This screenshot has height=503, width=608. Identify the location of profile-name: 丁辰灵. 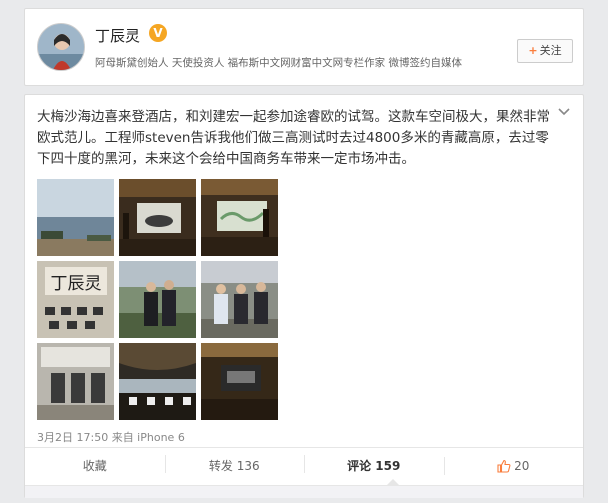
(117, 35).